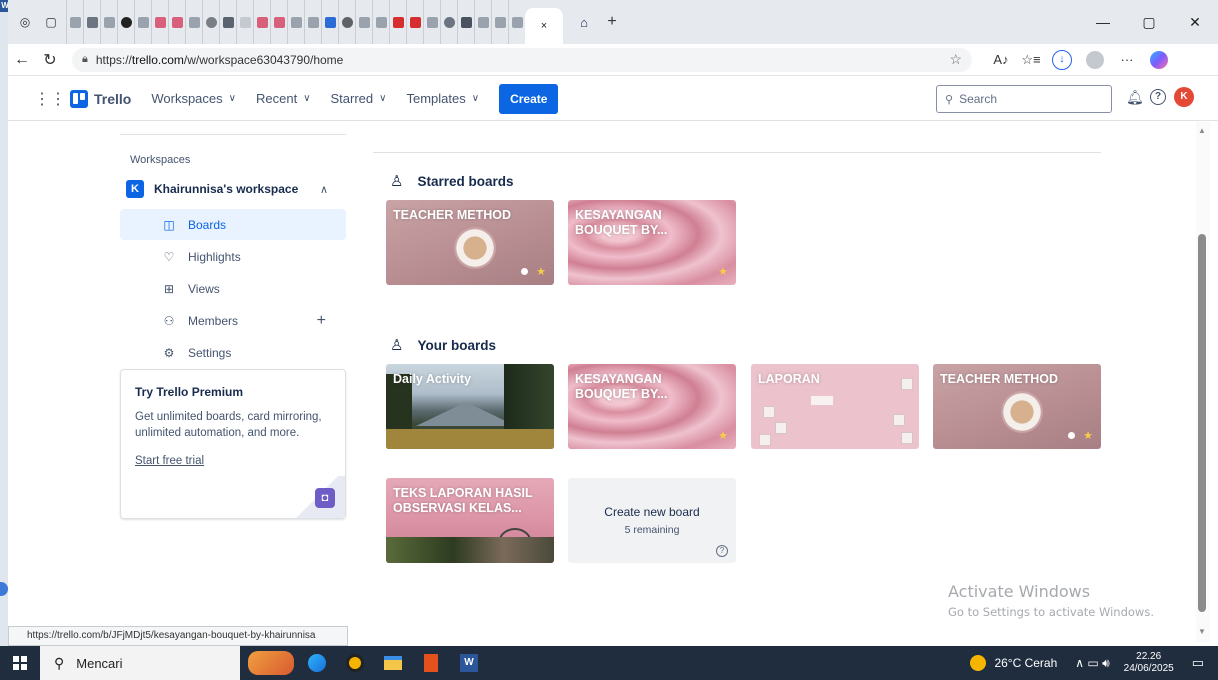  Describe the element at coordinates (271, 663) in the screenshot. I see `taskbar-widget-icon` at that location.